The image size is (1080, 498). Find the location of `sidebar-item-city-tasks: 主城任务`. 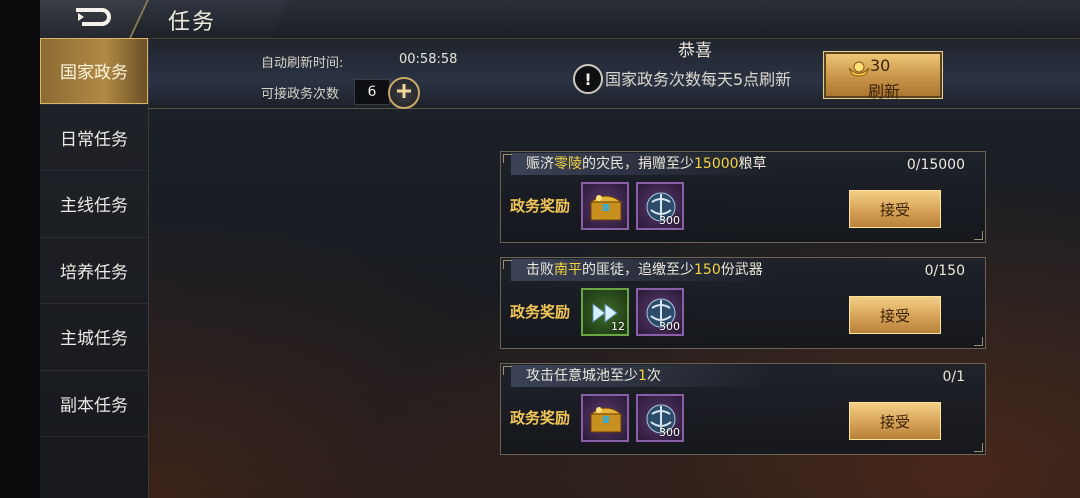

sidebar-item-city-tasks: 主城任务 is located at coordinates (94, 337).